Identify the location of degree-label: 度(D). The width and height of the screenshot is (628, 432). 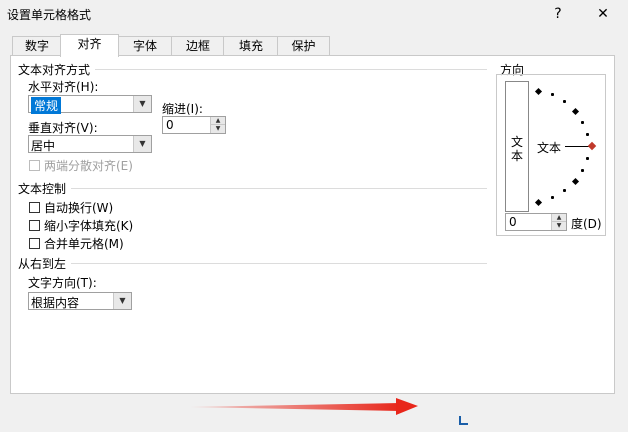
(586, 224).